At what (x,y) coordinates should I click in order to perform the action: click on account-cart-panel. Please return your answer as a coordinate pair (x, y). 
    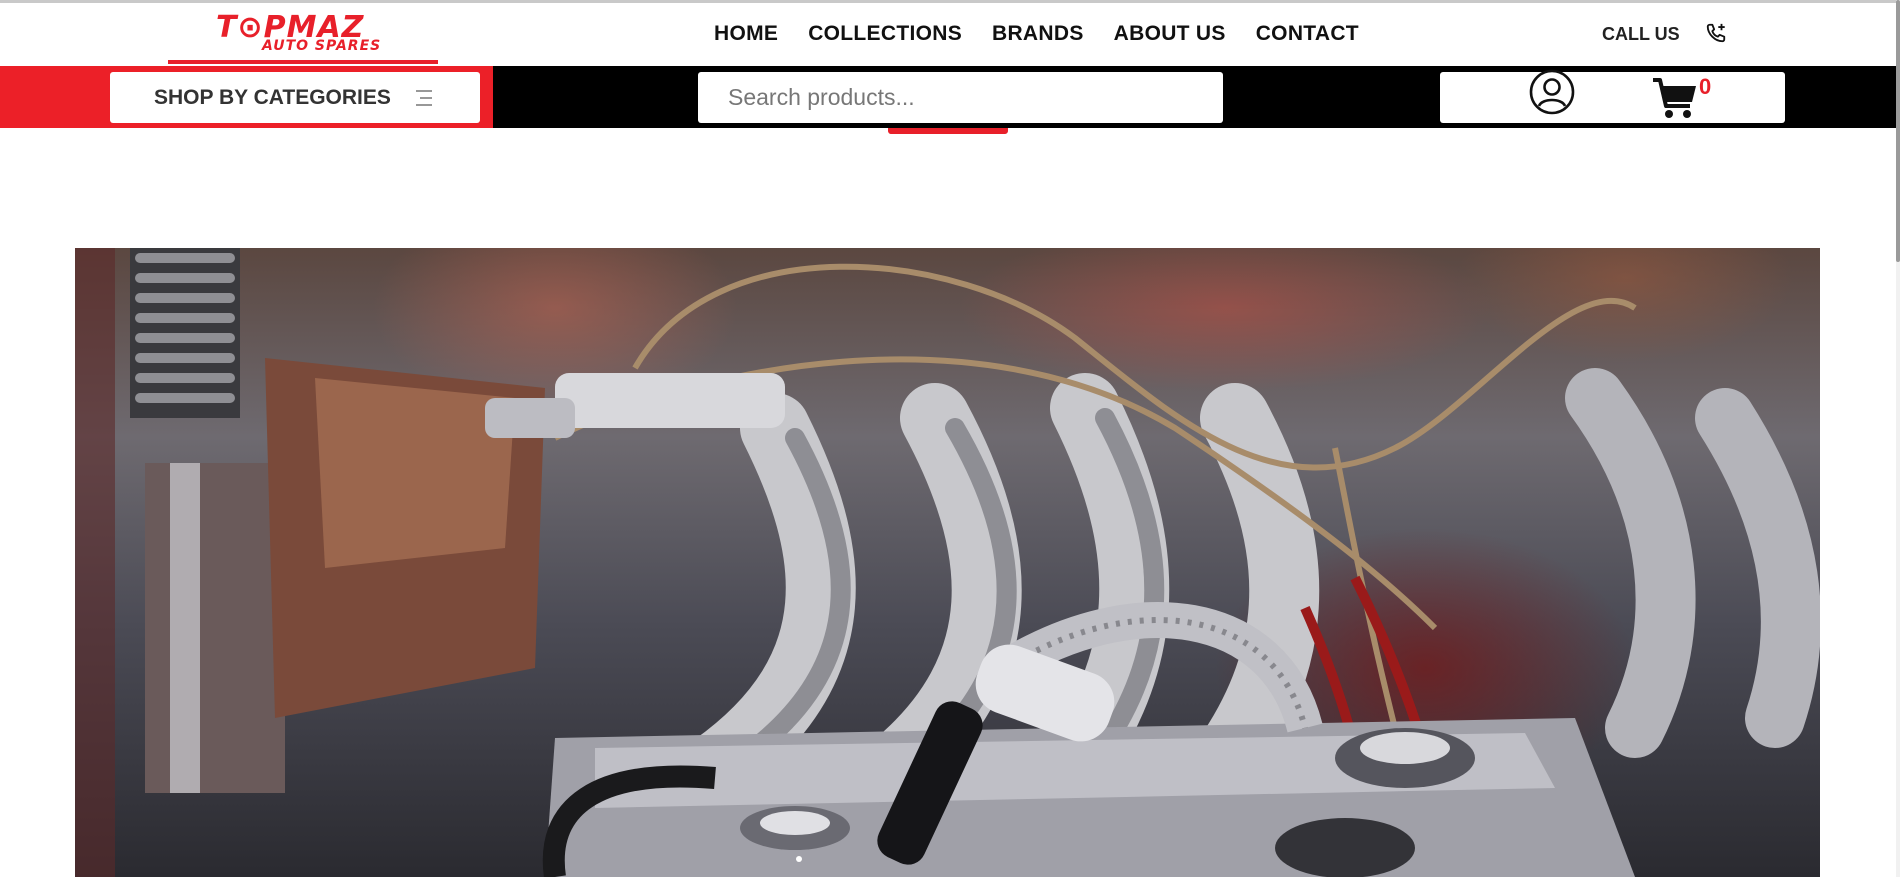
    Looking at the image, I should click on (1612, 97).